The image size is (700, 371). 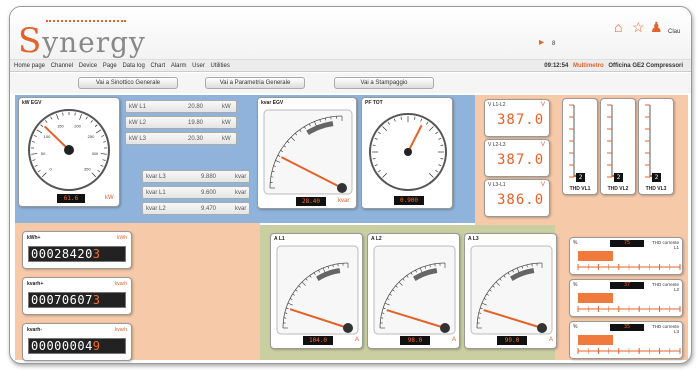 What do you see at coordinates (311, 201) in the screenshot?
I see `kvar-readout: 28.40` at bounding box center [311, 201].